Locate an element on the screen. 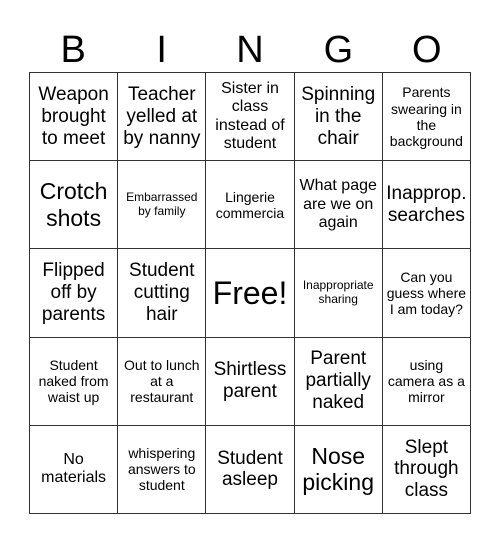  bingo-cell: Embarrassed by family is located at coordinates (162, 205).